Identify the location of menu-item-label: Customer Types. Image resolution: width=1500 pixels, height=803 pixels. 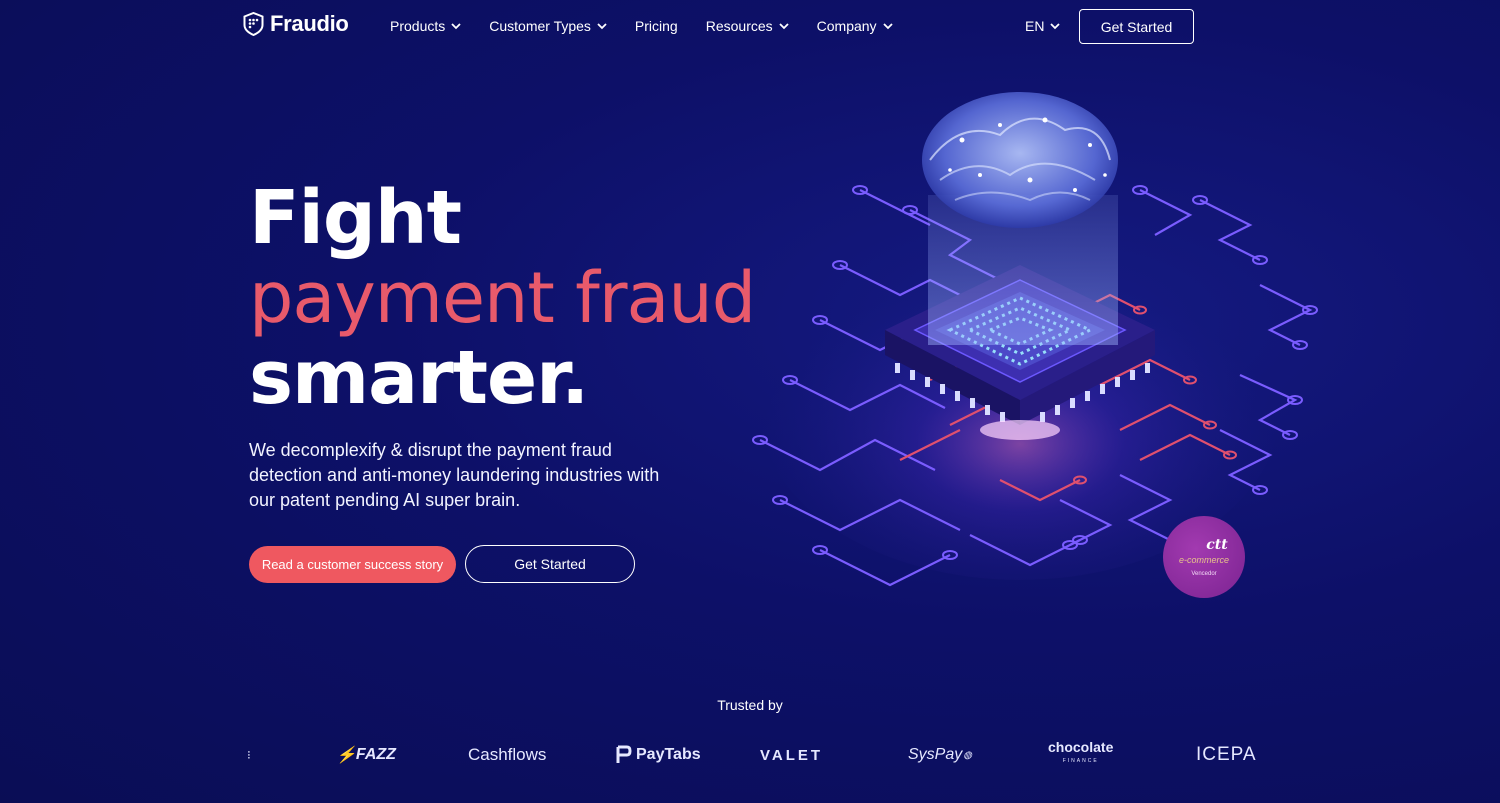
(540, 26).